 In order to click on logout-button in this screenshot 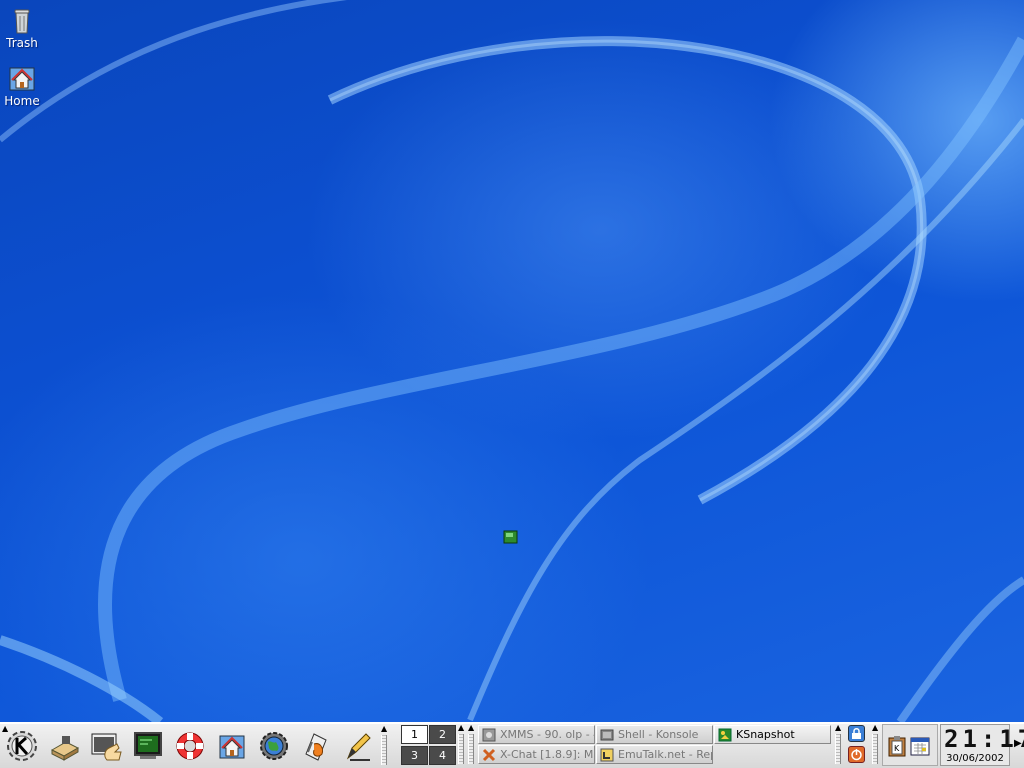, I will do `click(856, 754)`.